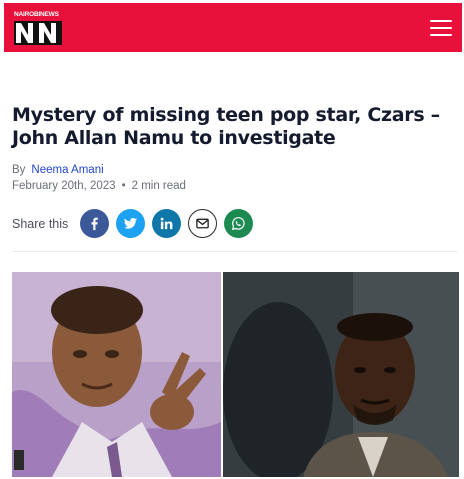  I want to click on byline: By Neema Amani, so click(58, 170).